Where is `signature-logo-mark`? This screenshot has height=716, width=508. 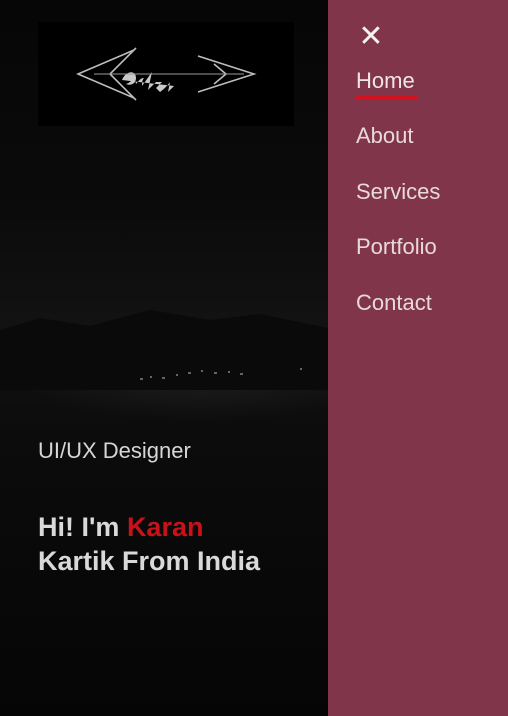
signature-logo-mark is located at coordinates (166, 74).